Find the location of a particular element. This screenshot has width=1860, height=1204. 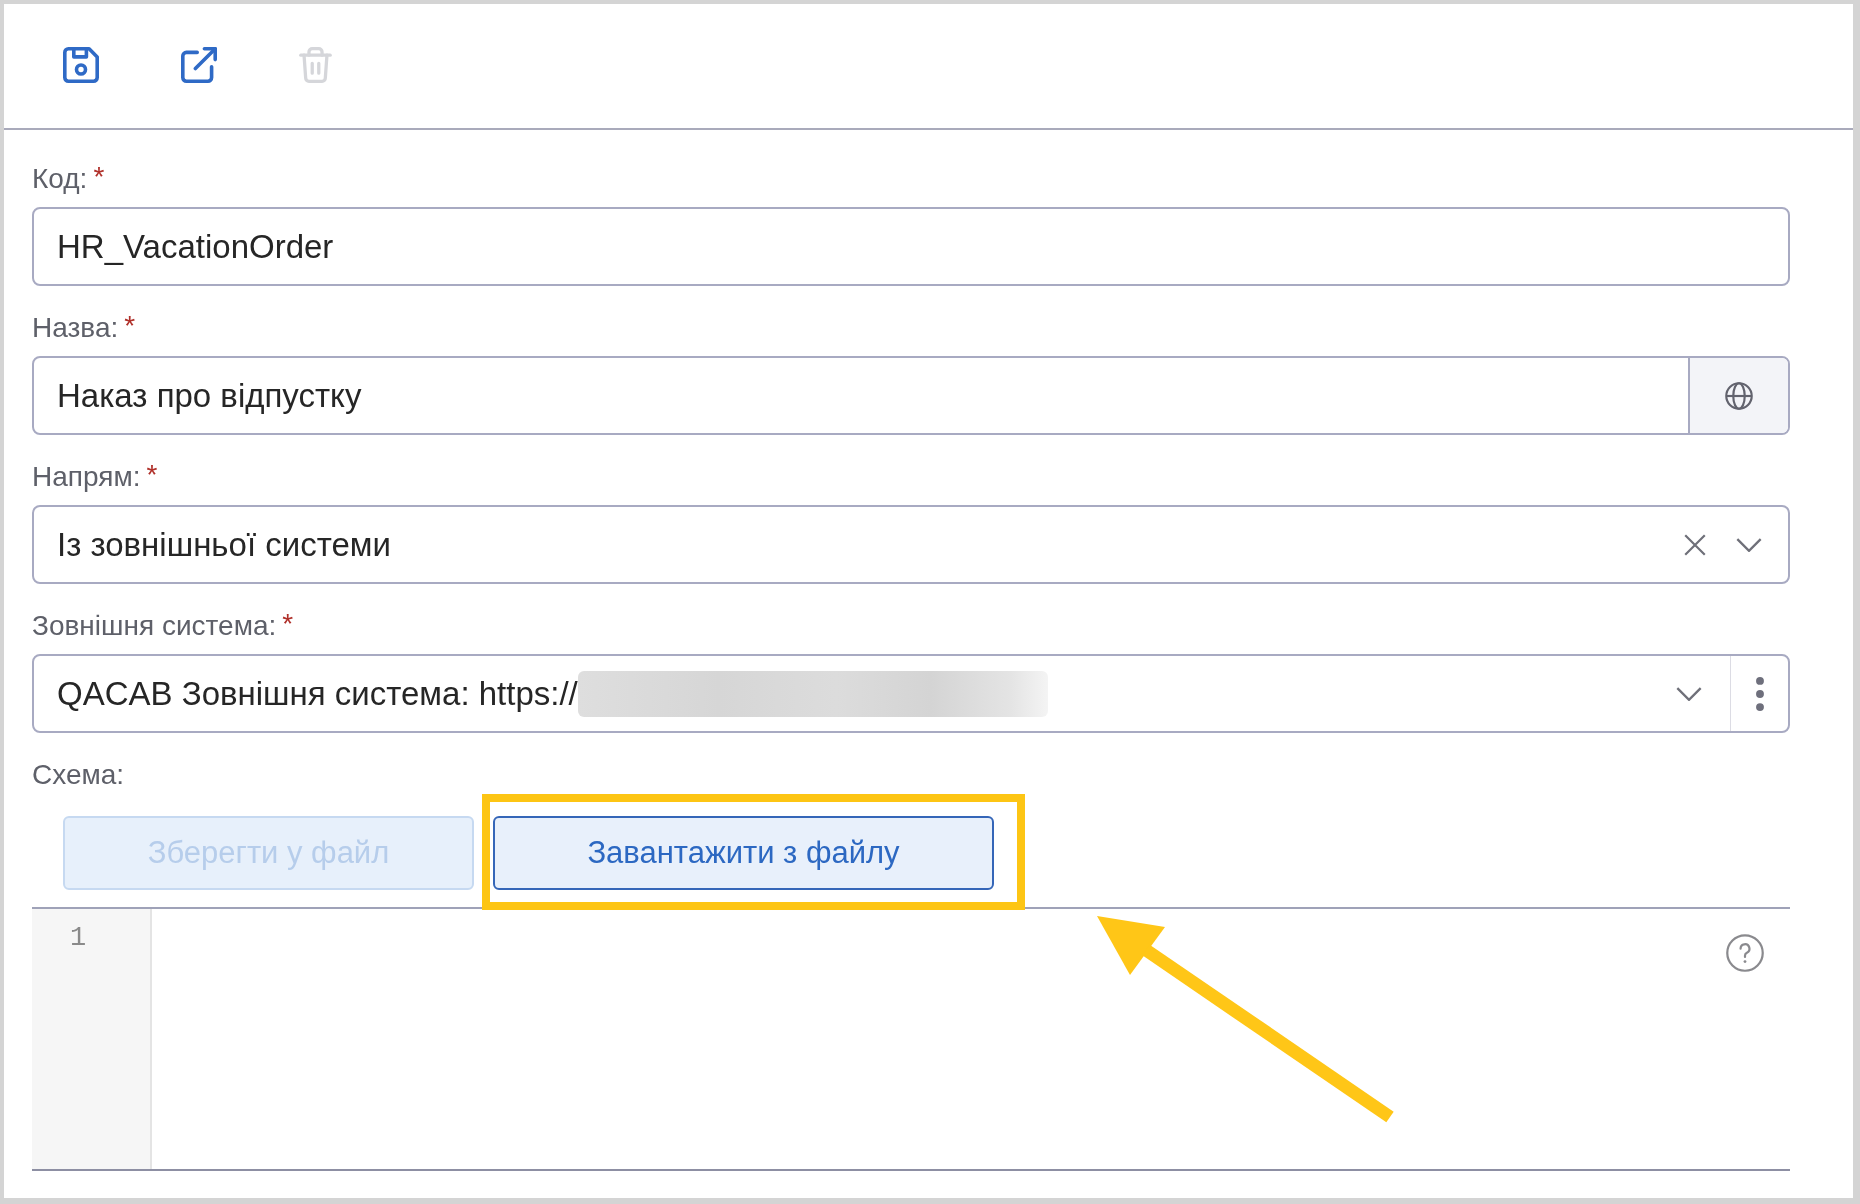

field-label: Зовнішня система: is located at coordinates (154, 626).